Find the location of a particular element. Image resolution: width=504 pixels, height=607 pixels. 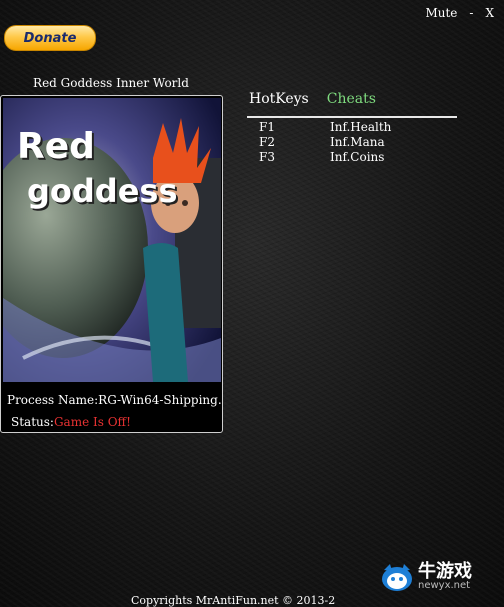

logo-goddess-text: goddess is located at coordinates (102, 191).